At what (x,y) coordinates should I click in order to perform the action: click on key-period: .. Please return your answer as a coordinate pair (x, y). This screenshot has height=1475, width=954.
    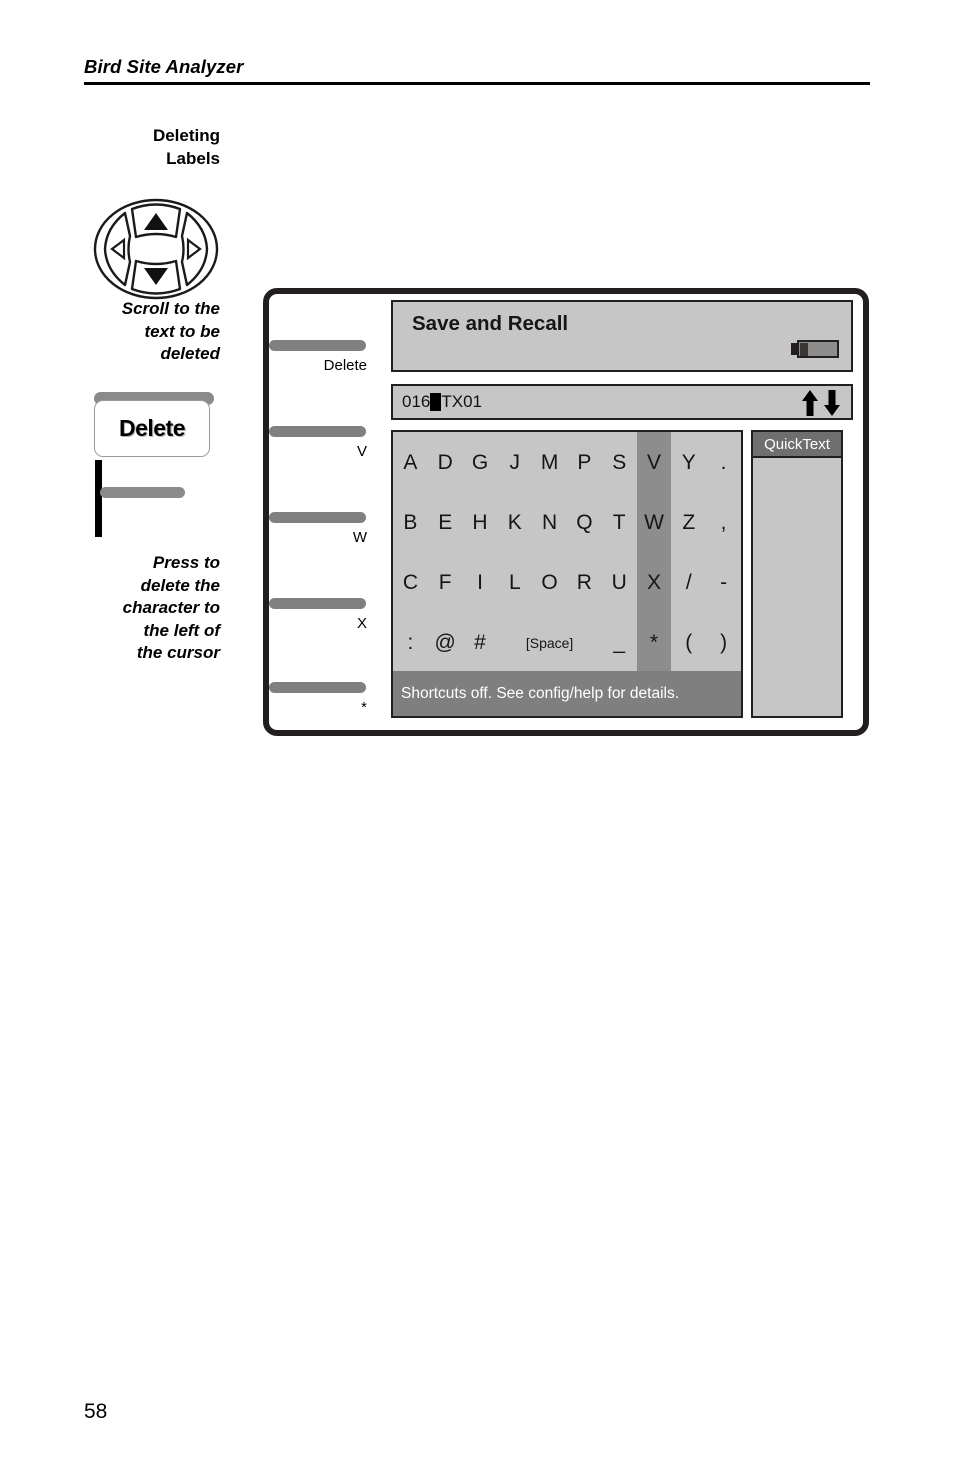
    Looking at the image, I should click on (723, 462).